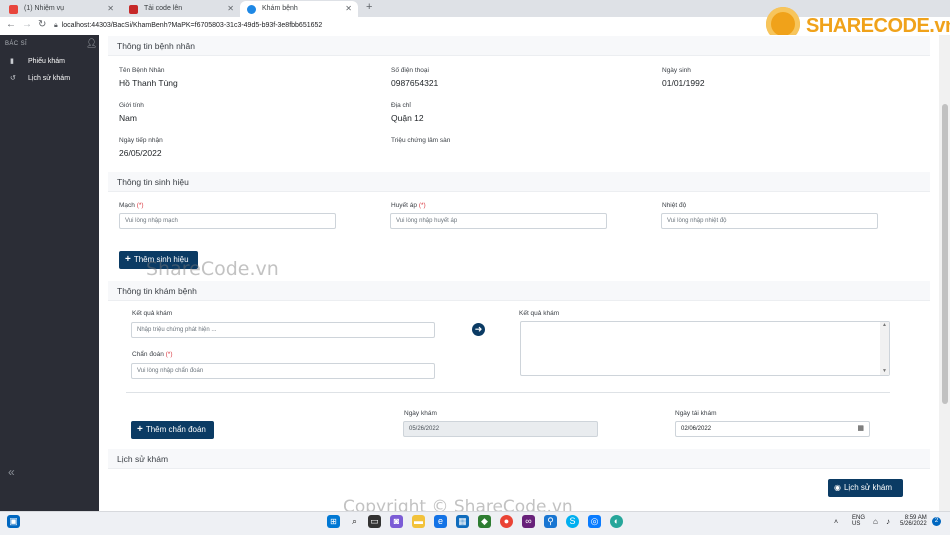  I want to click on temperature-label: Nhiệt độ, so click(674, 205).